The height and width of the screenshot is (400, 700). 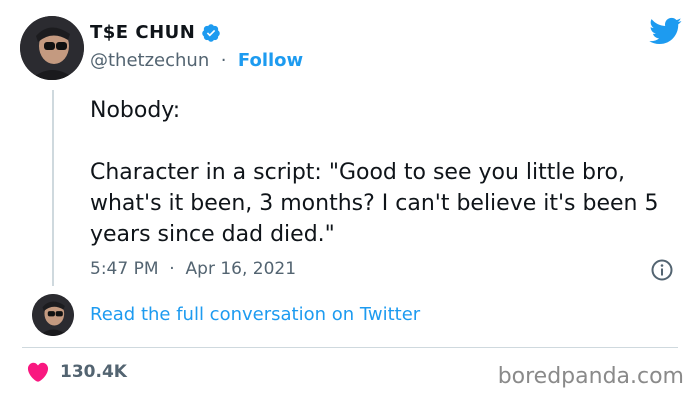 I want to click on author-name-row: T$E CHUN, so click(x=155, y=32).